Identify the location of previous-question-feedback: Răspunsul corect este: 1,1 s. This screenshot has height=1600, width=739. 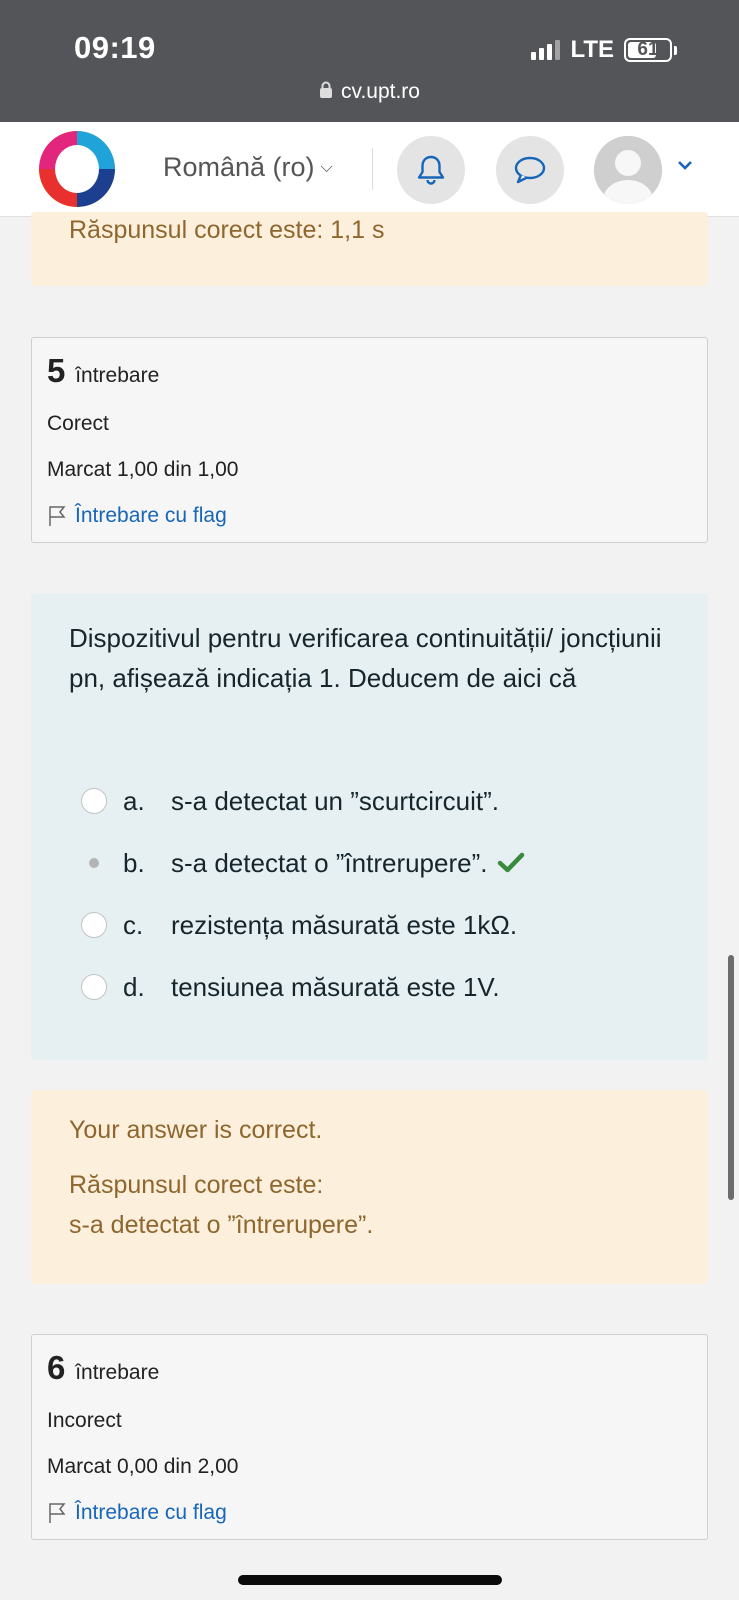
(369, 249).